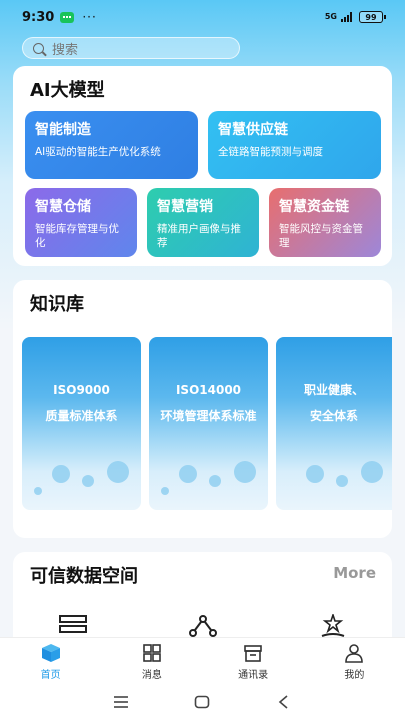 The image size is (405, 720). I want to click on server-icon, so click(73, 626).